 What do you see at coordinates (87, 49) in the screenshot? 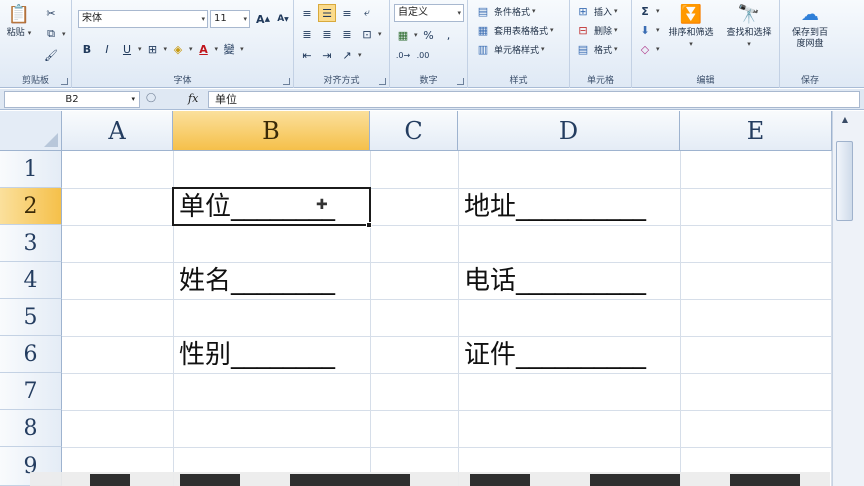
I see `bold-button: B` at bounding box center [87, 49].